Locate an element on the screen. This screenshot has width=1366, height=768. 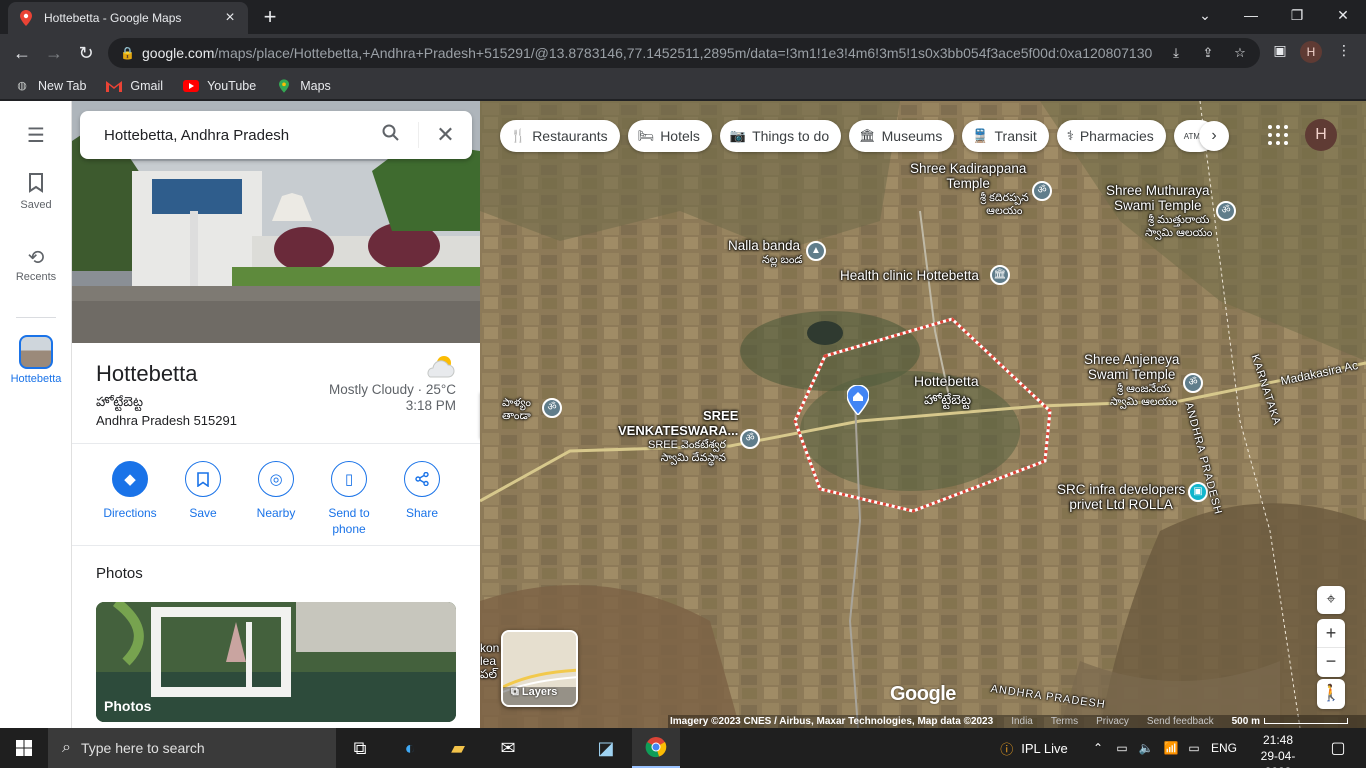
back-button: ← is located at coordinates (22, 53).